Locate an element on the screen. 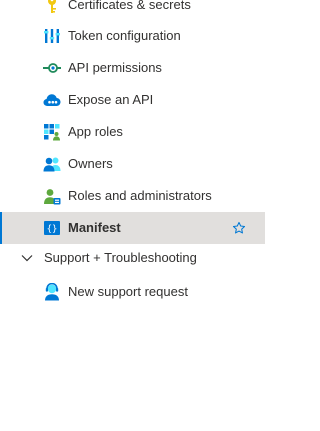 The width and height of the screenshot is (320, 431). menu-item-manifest: {} Manifest is located at coordinates (132, 228).